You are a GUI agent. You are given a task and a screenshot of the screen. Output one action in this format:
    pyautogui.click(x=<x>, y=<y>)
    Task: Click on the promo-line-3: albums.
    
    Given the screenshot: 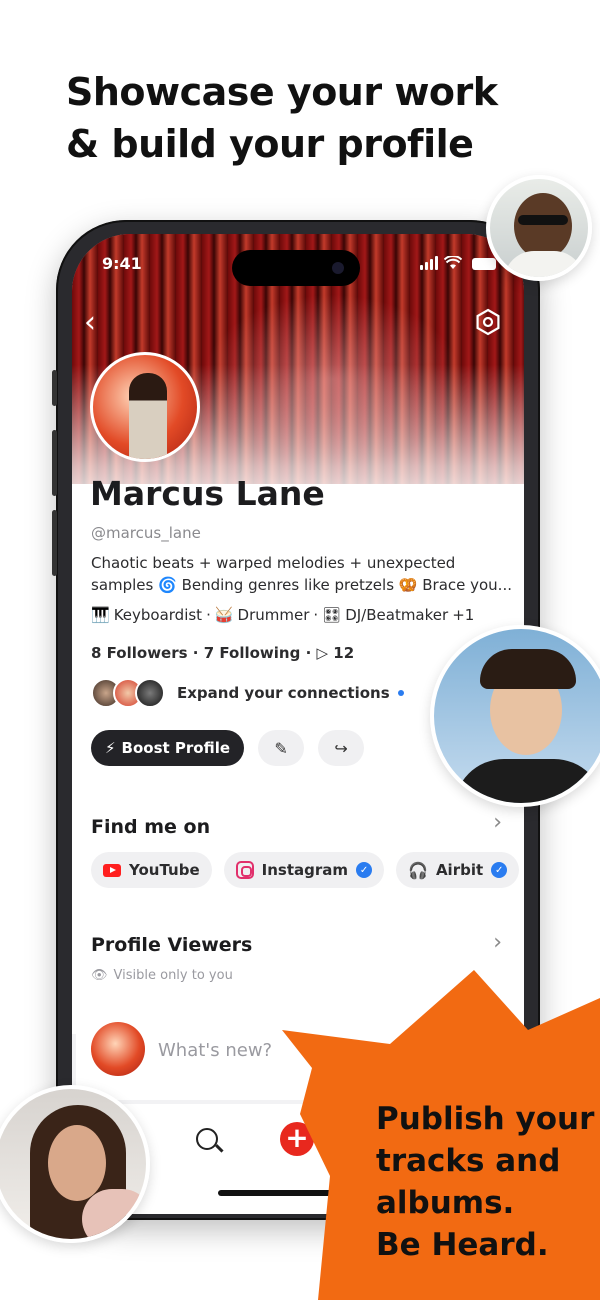 What is the action you would take?
    pyautogui.click(x=445, y=1203)
    